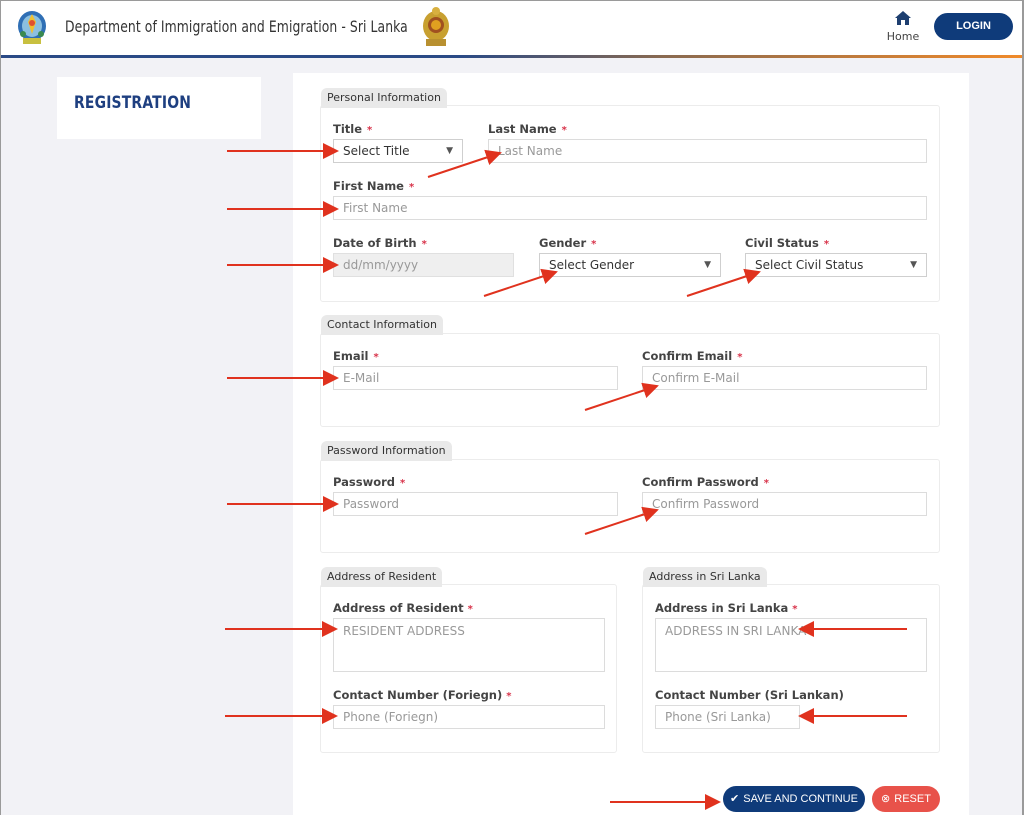 The image size is (1024, 815). Describe the element at coordinates (469, 645) in the screenshot. I see `resident-address-textarea: RESIDENT ADDRESS` at that location.